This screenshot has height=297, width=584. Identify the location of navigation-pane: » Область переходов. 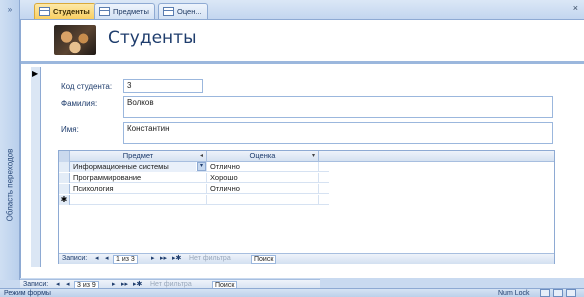
(10, 140).